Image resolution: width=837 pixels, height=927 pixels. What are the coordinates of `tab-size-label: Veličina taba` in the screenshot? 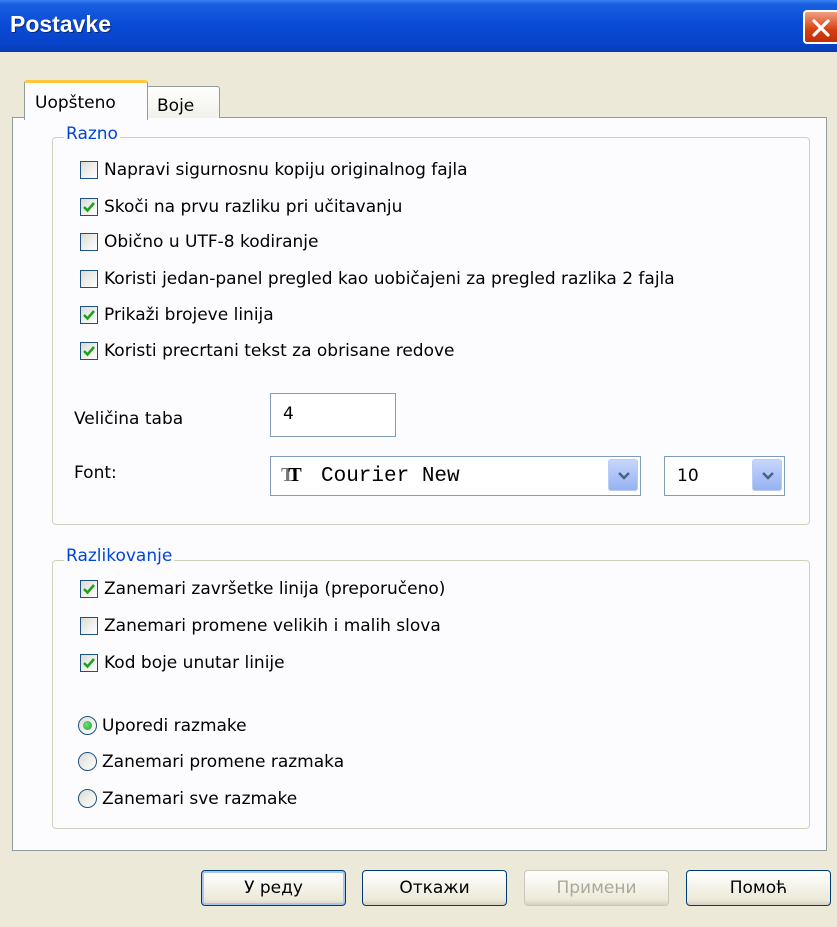 It's located at (129, 419).